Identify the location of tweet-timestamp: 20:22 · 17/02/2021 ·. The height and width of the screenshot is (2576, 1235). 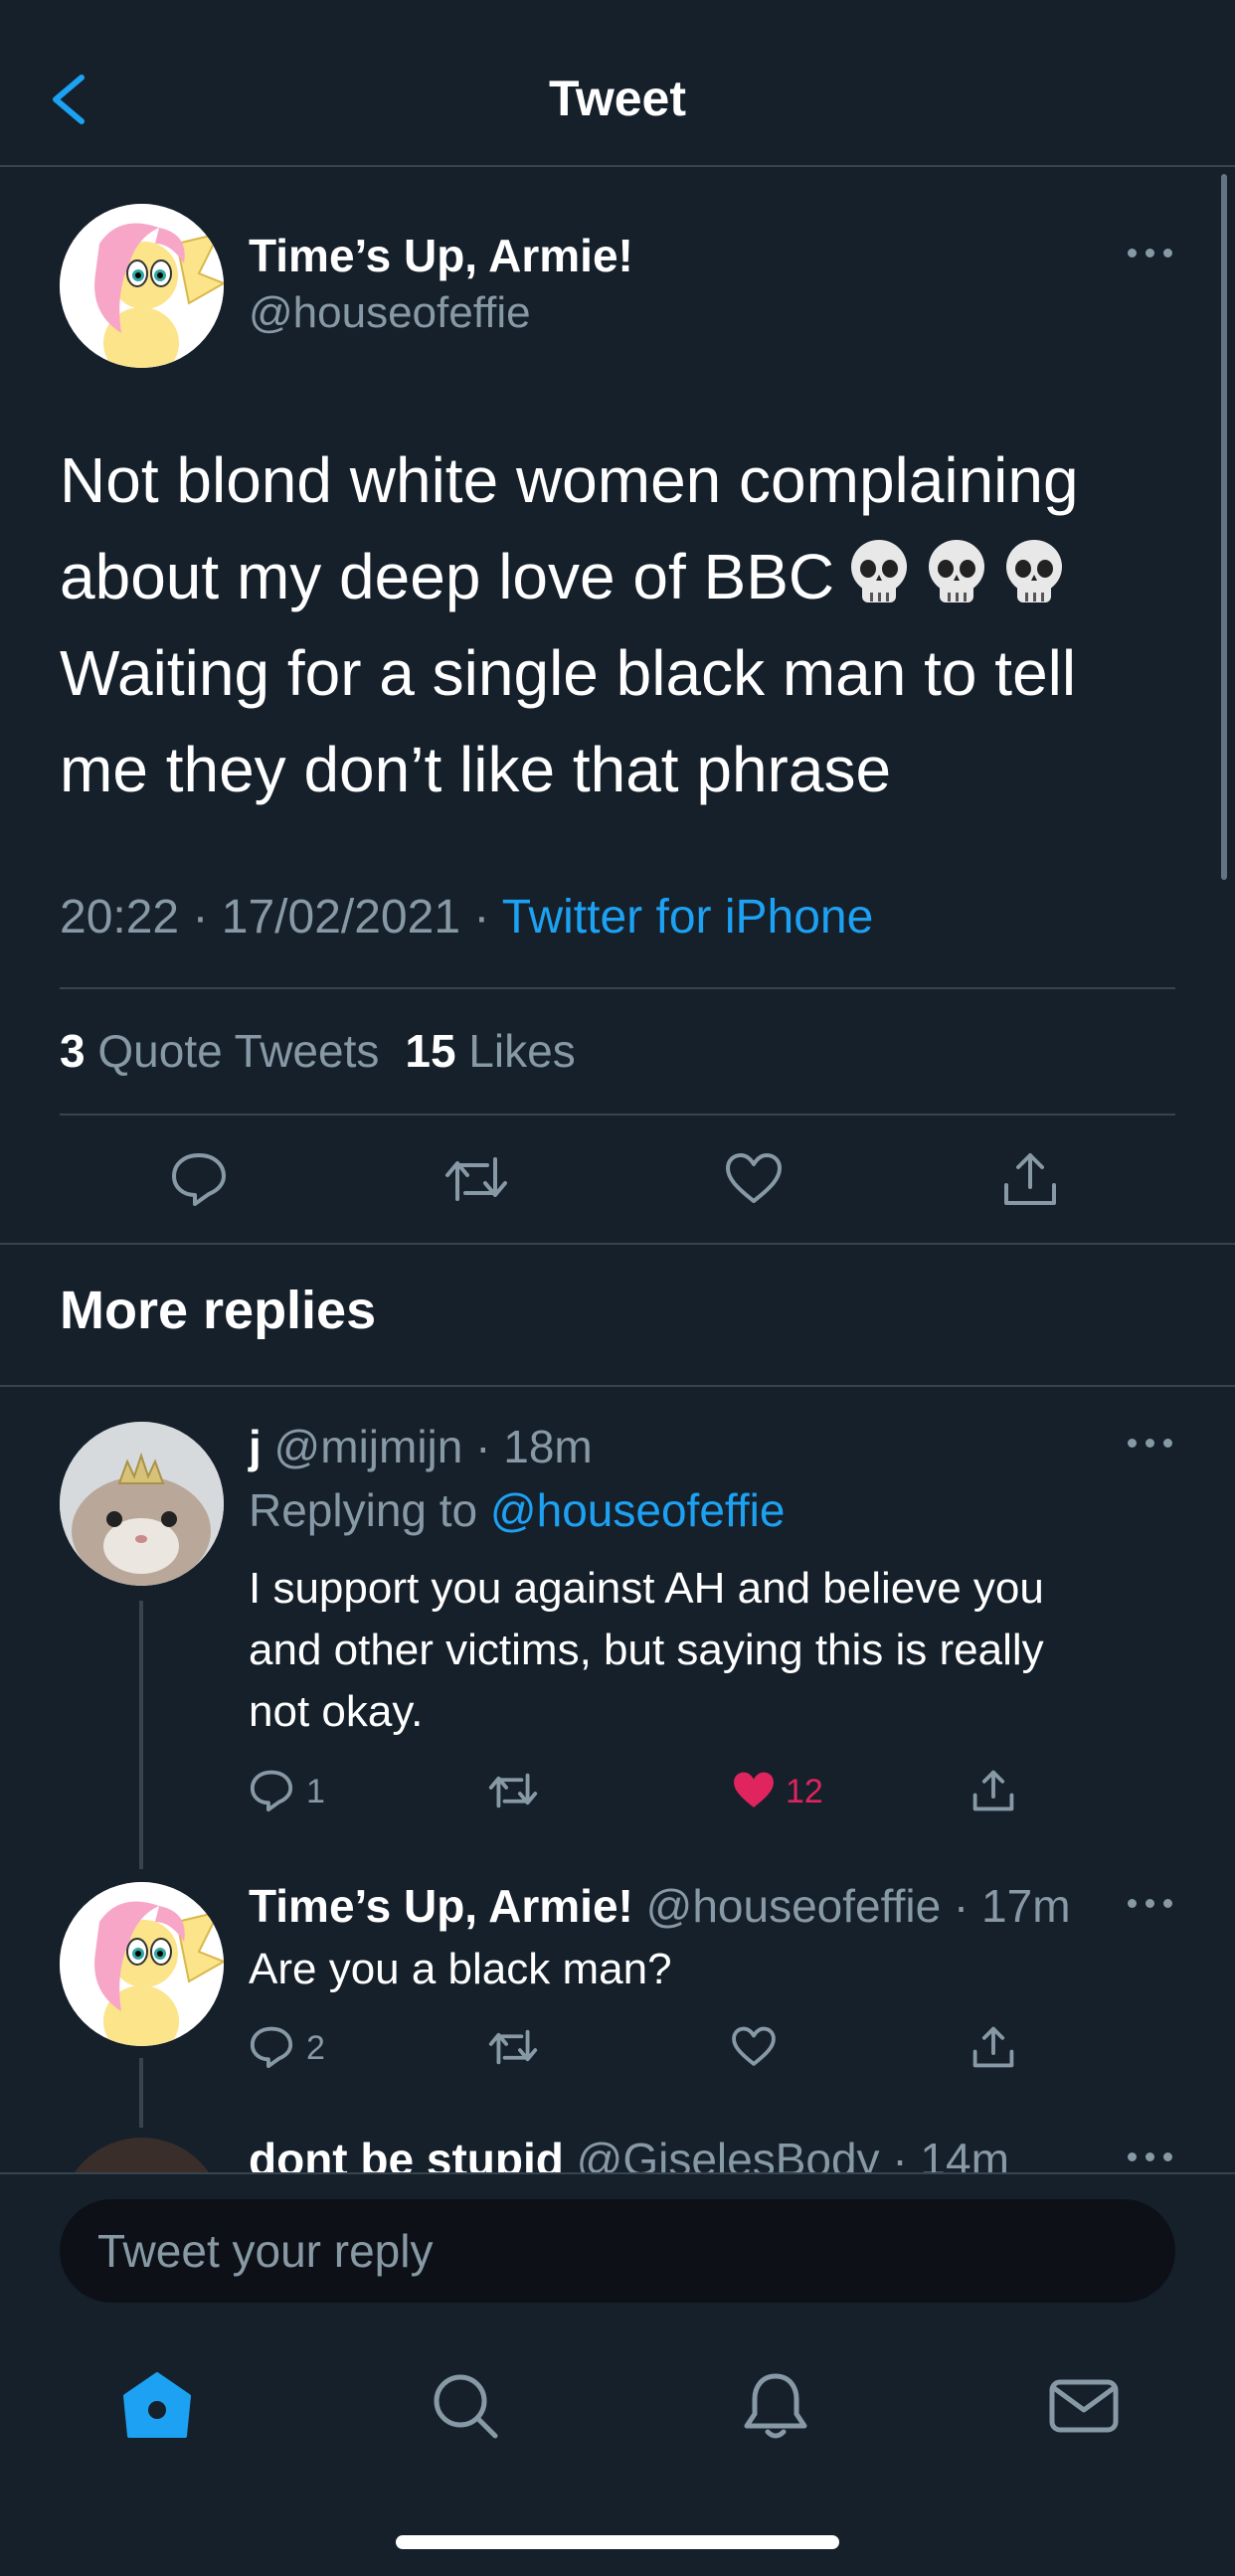
(281, 917).